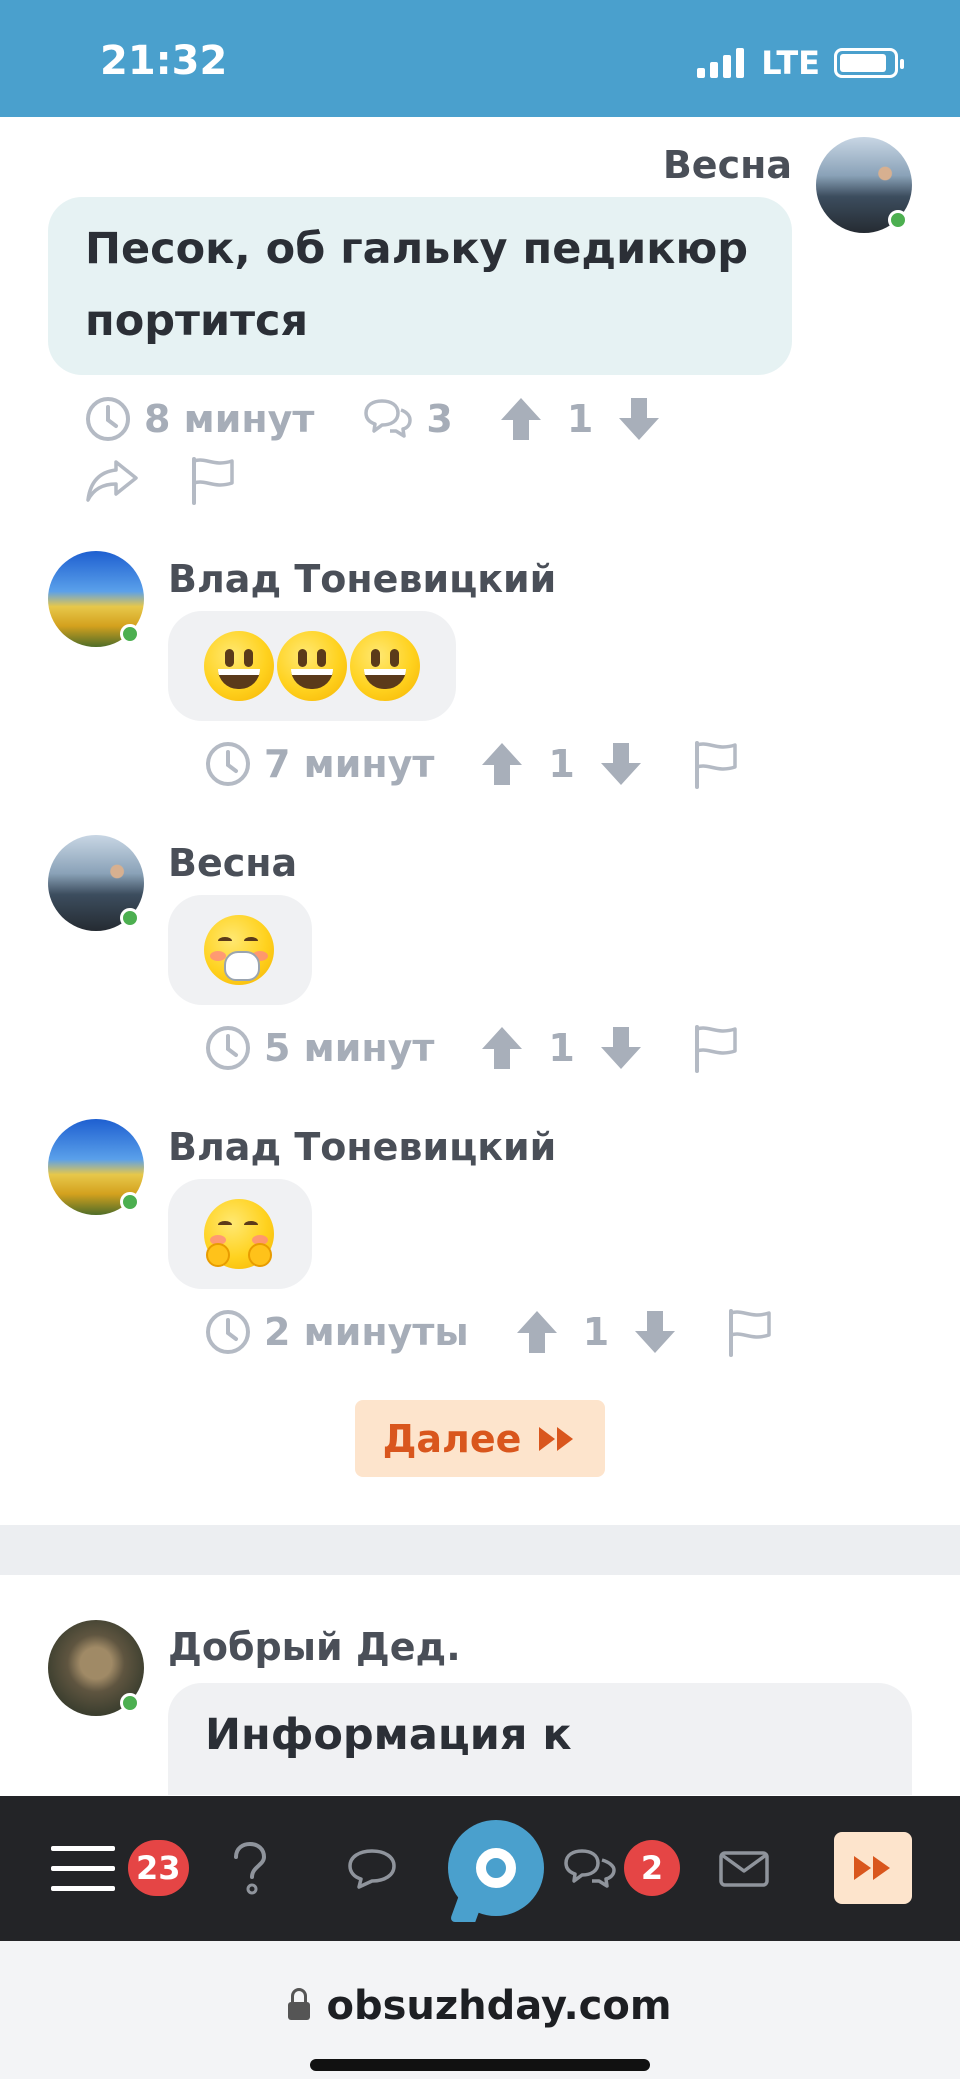 This screenshot has width=960, height=2079. I want to click on mail-icon, so click(744, 1868).